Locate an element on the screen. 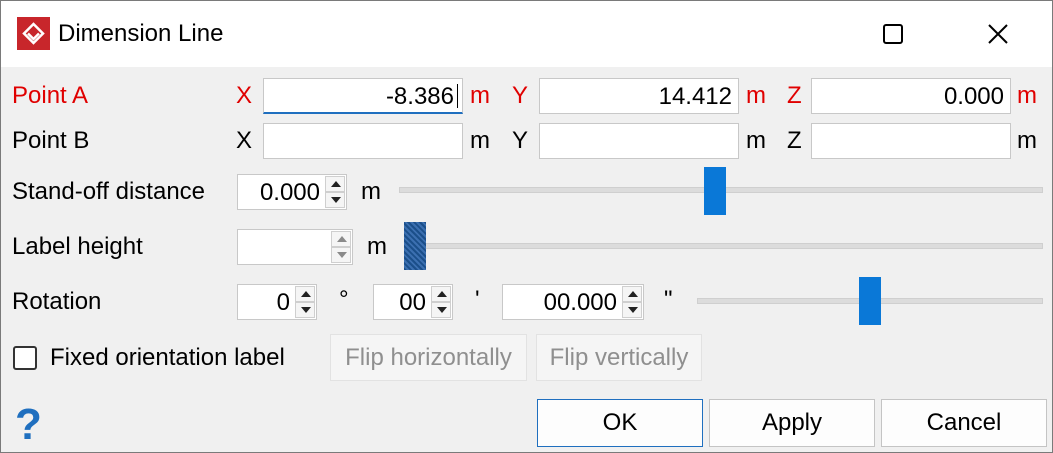 The height and width of the screenshot is (453, 1053). point-a-z-value: 0.000 is located at coordinates (973, 96).